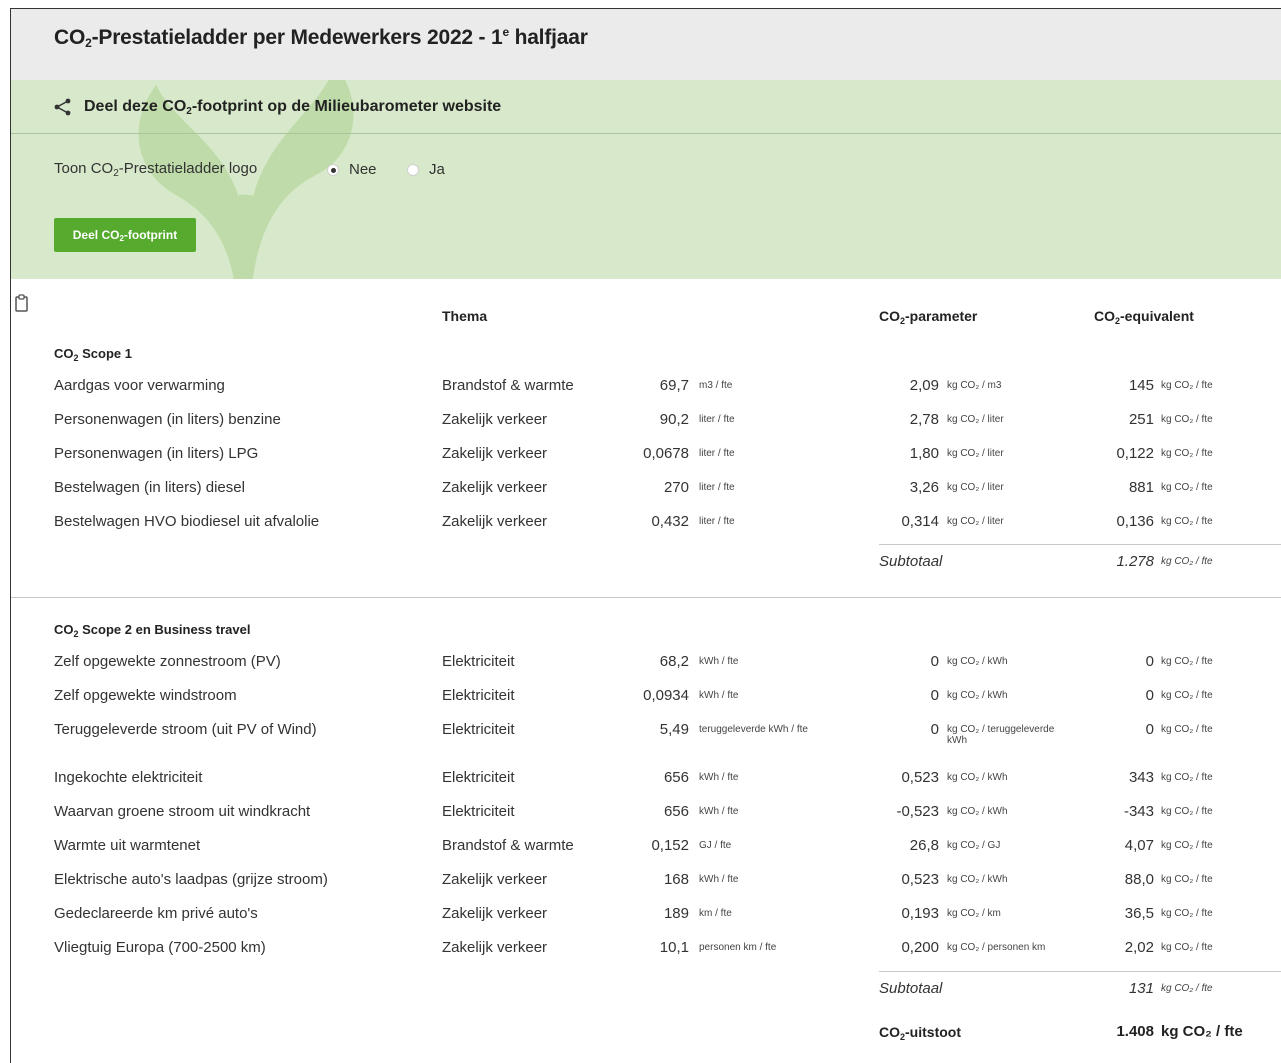  I want to click on logo-option-ja: Ja, so click(426, 169).